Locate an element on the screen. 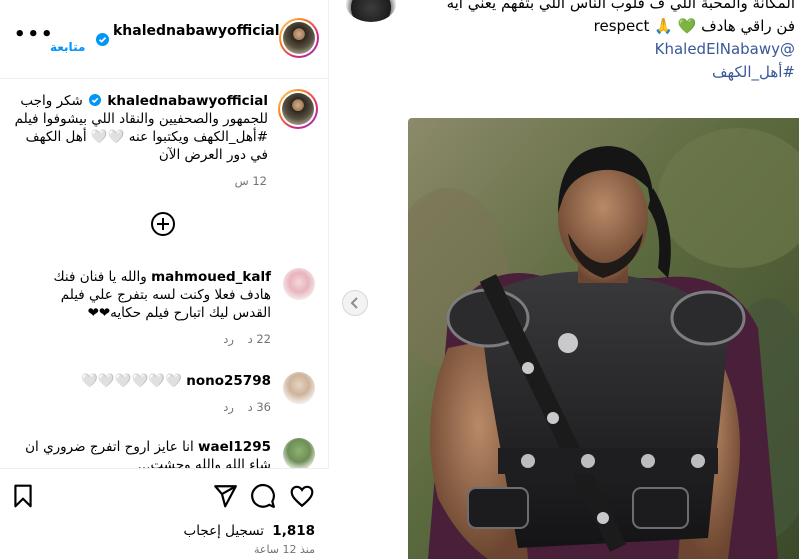 This screenshot has height=559, width=799. comment-text: 🤍🤍🤍🤍🤍🤍 is located at coordinates (131, 381).